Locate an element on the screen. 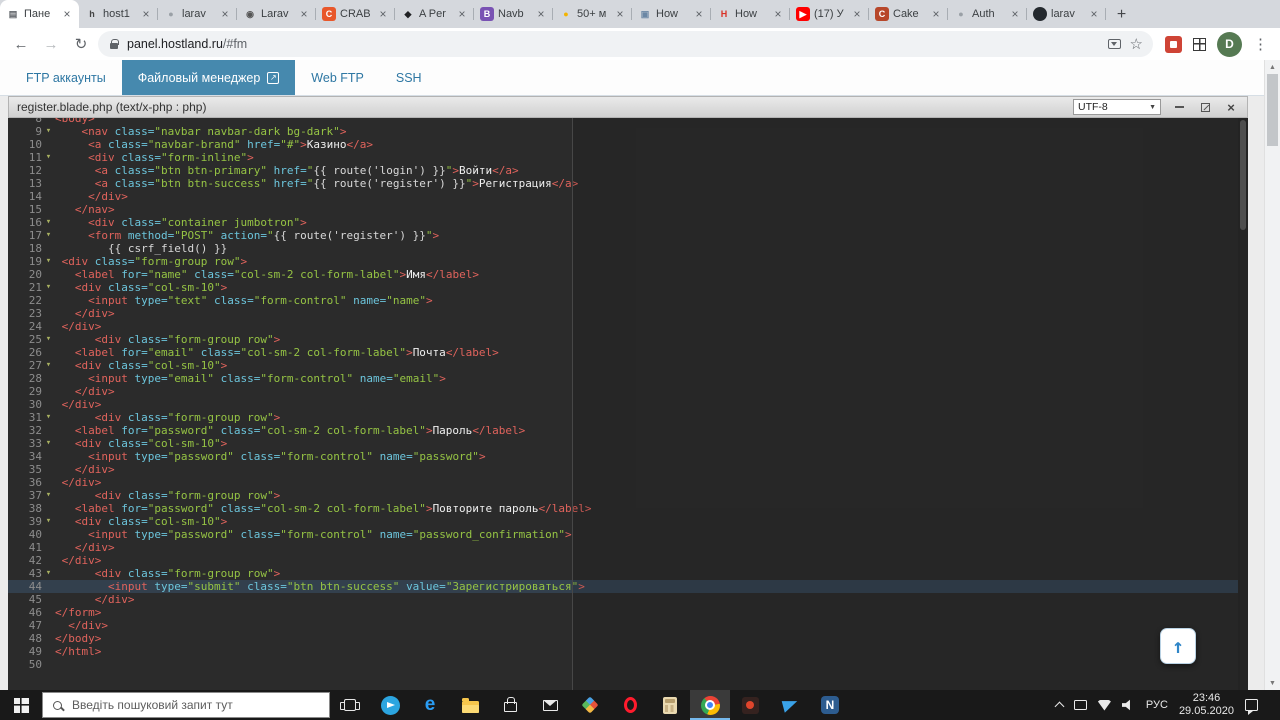 The image size is (1280, 720). code-line: 47 </div> is located at coordinates (628, 625).